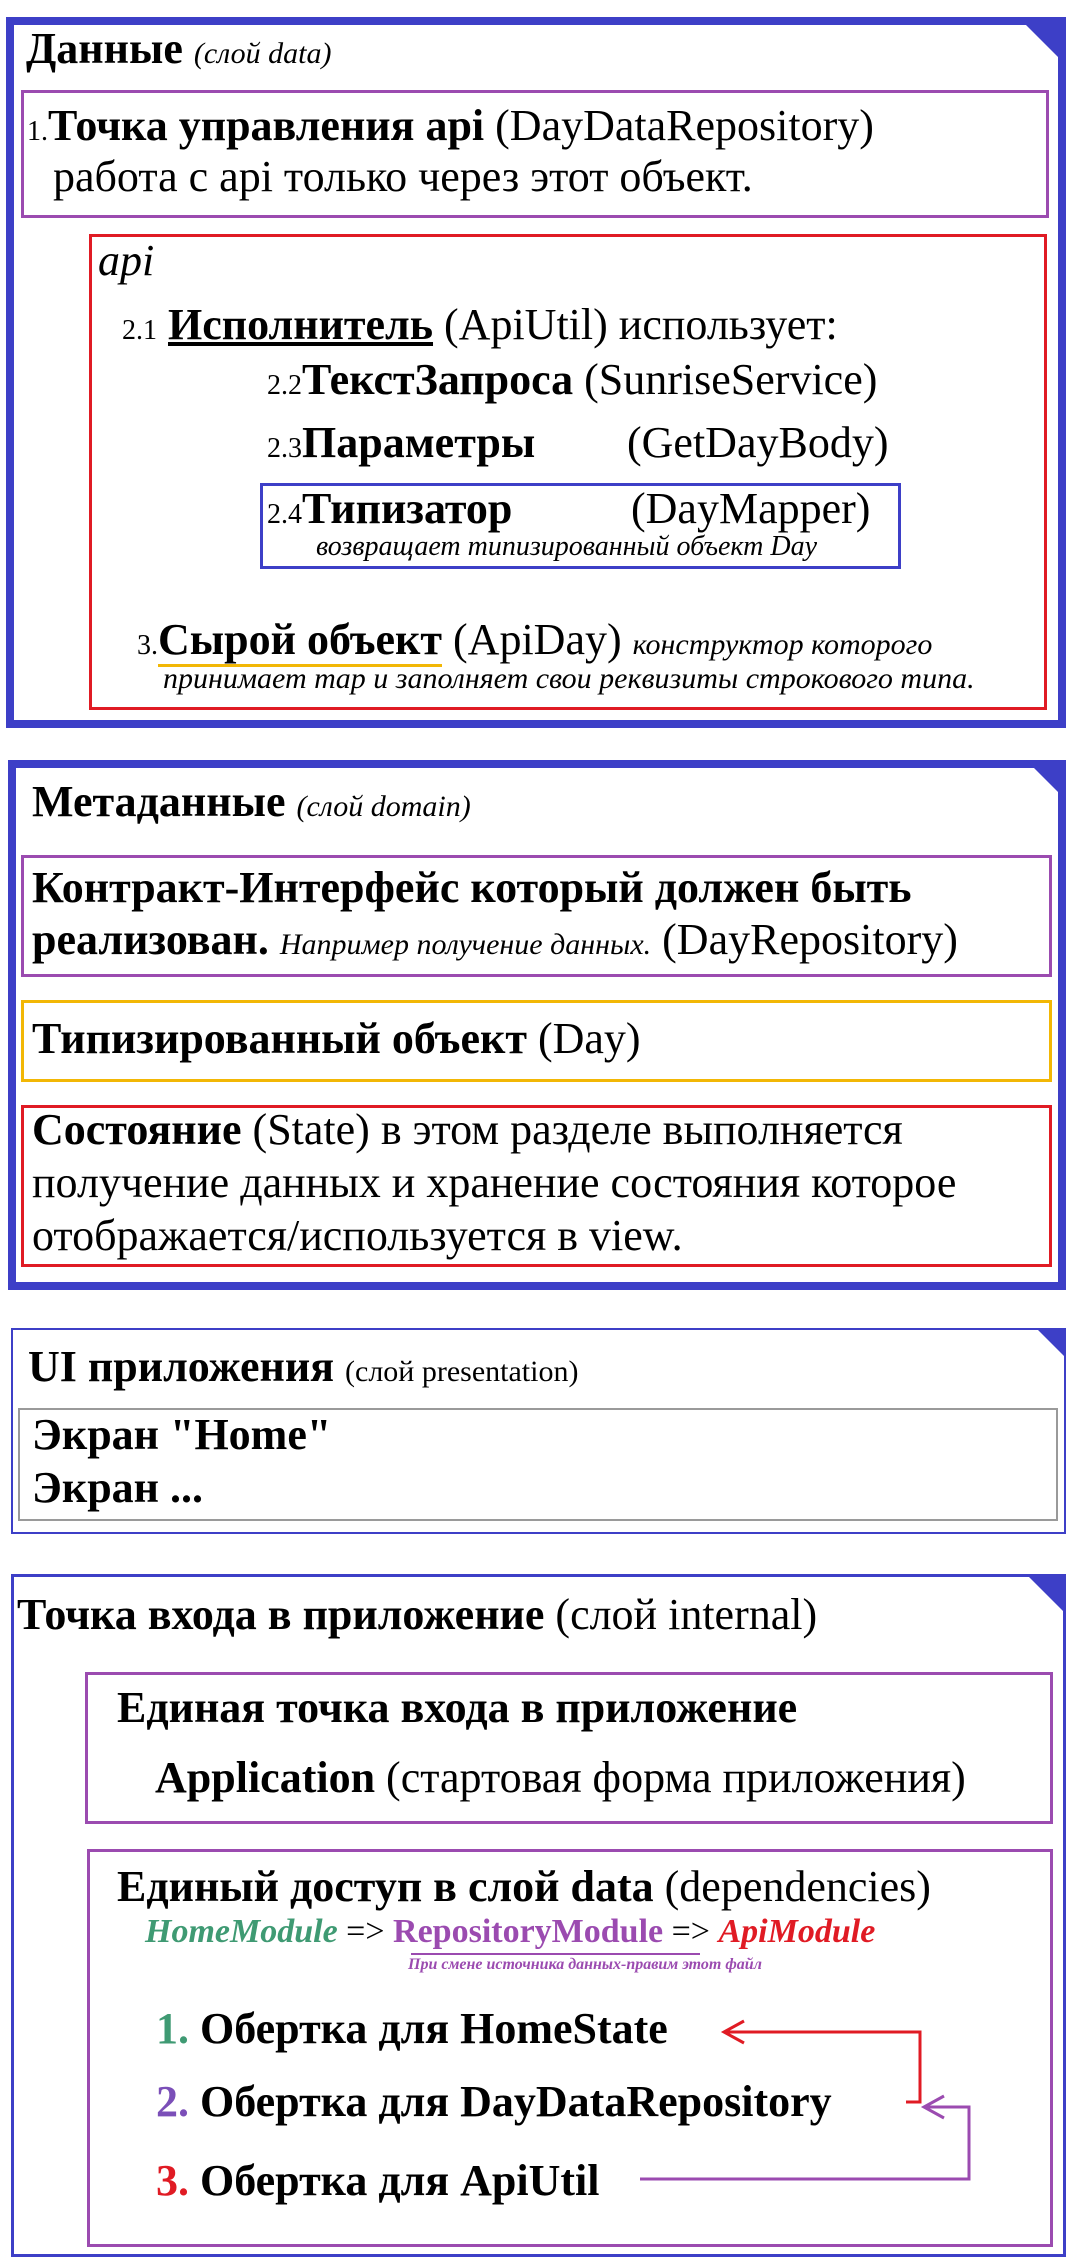 The width and height of the screenshot is (1074, 2262). I want to click on arrow-apiutil-to-repository, so click(805, 2137).